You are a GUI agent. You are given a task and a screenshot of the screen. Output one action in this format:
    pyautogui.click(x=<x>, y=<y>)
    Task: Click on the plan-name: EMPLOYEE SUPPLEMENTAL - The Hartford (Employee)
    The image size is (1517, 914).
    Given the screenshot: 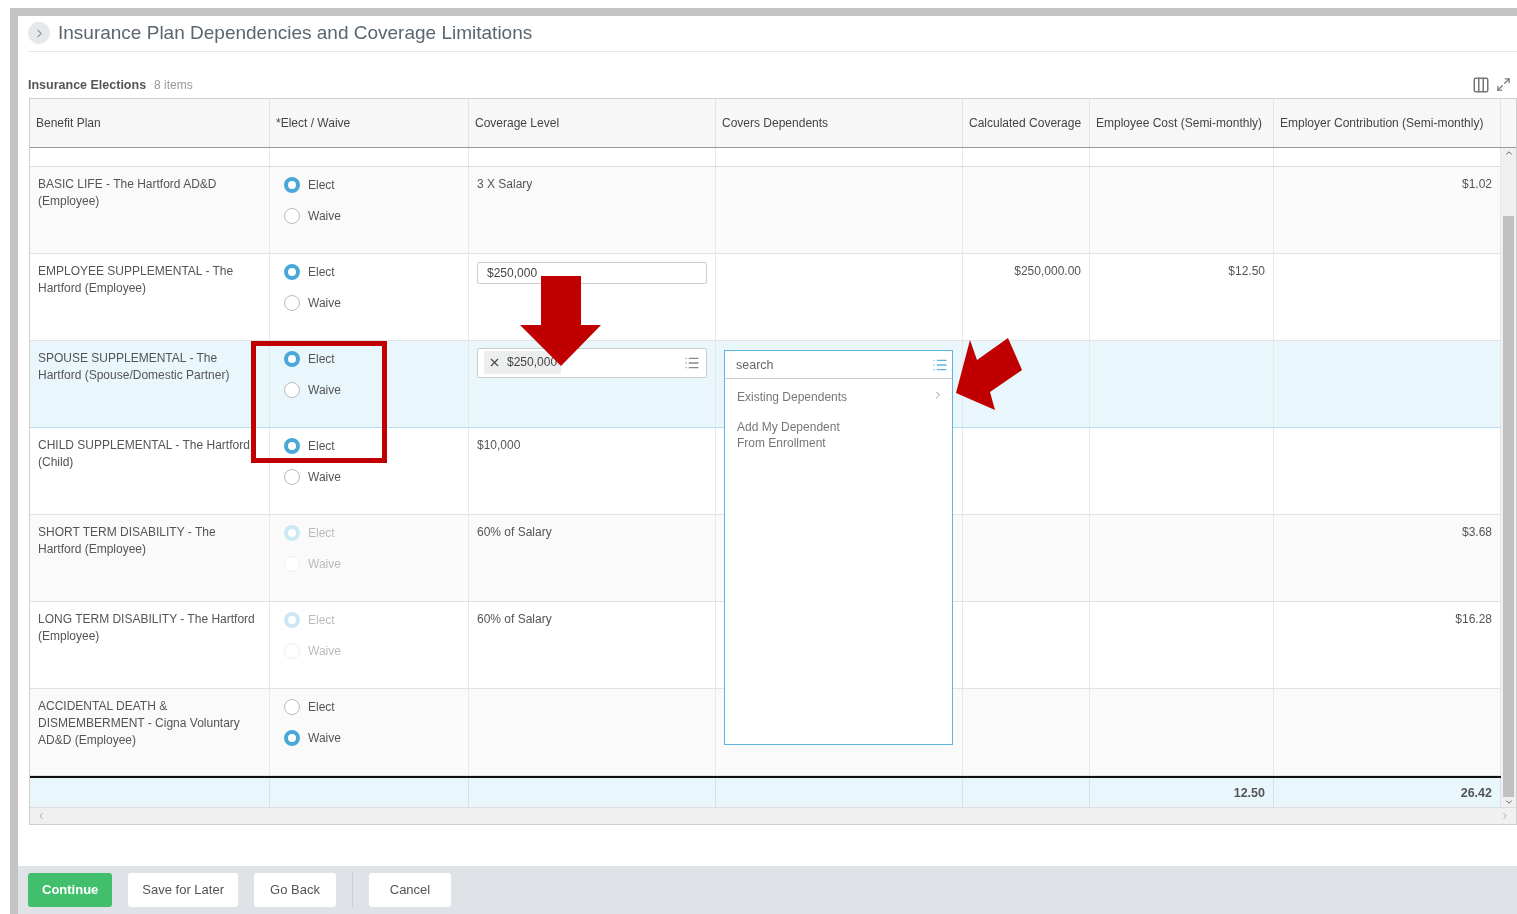 What is the action you would take?
    pyautogui.click(x=136, y=279)
    